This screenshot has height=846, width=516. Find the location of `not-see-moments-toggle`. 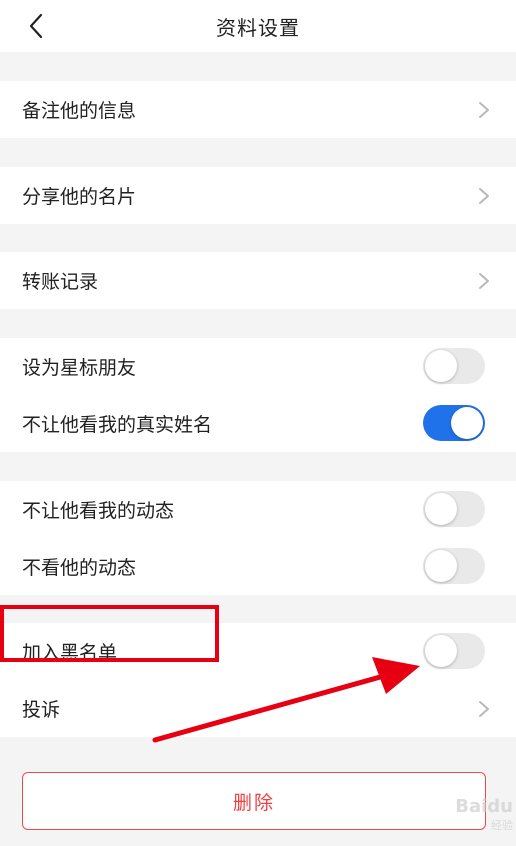

not-see-moments-toggle is located at coordinates (454, 566).